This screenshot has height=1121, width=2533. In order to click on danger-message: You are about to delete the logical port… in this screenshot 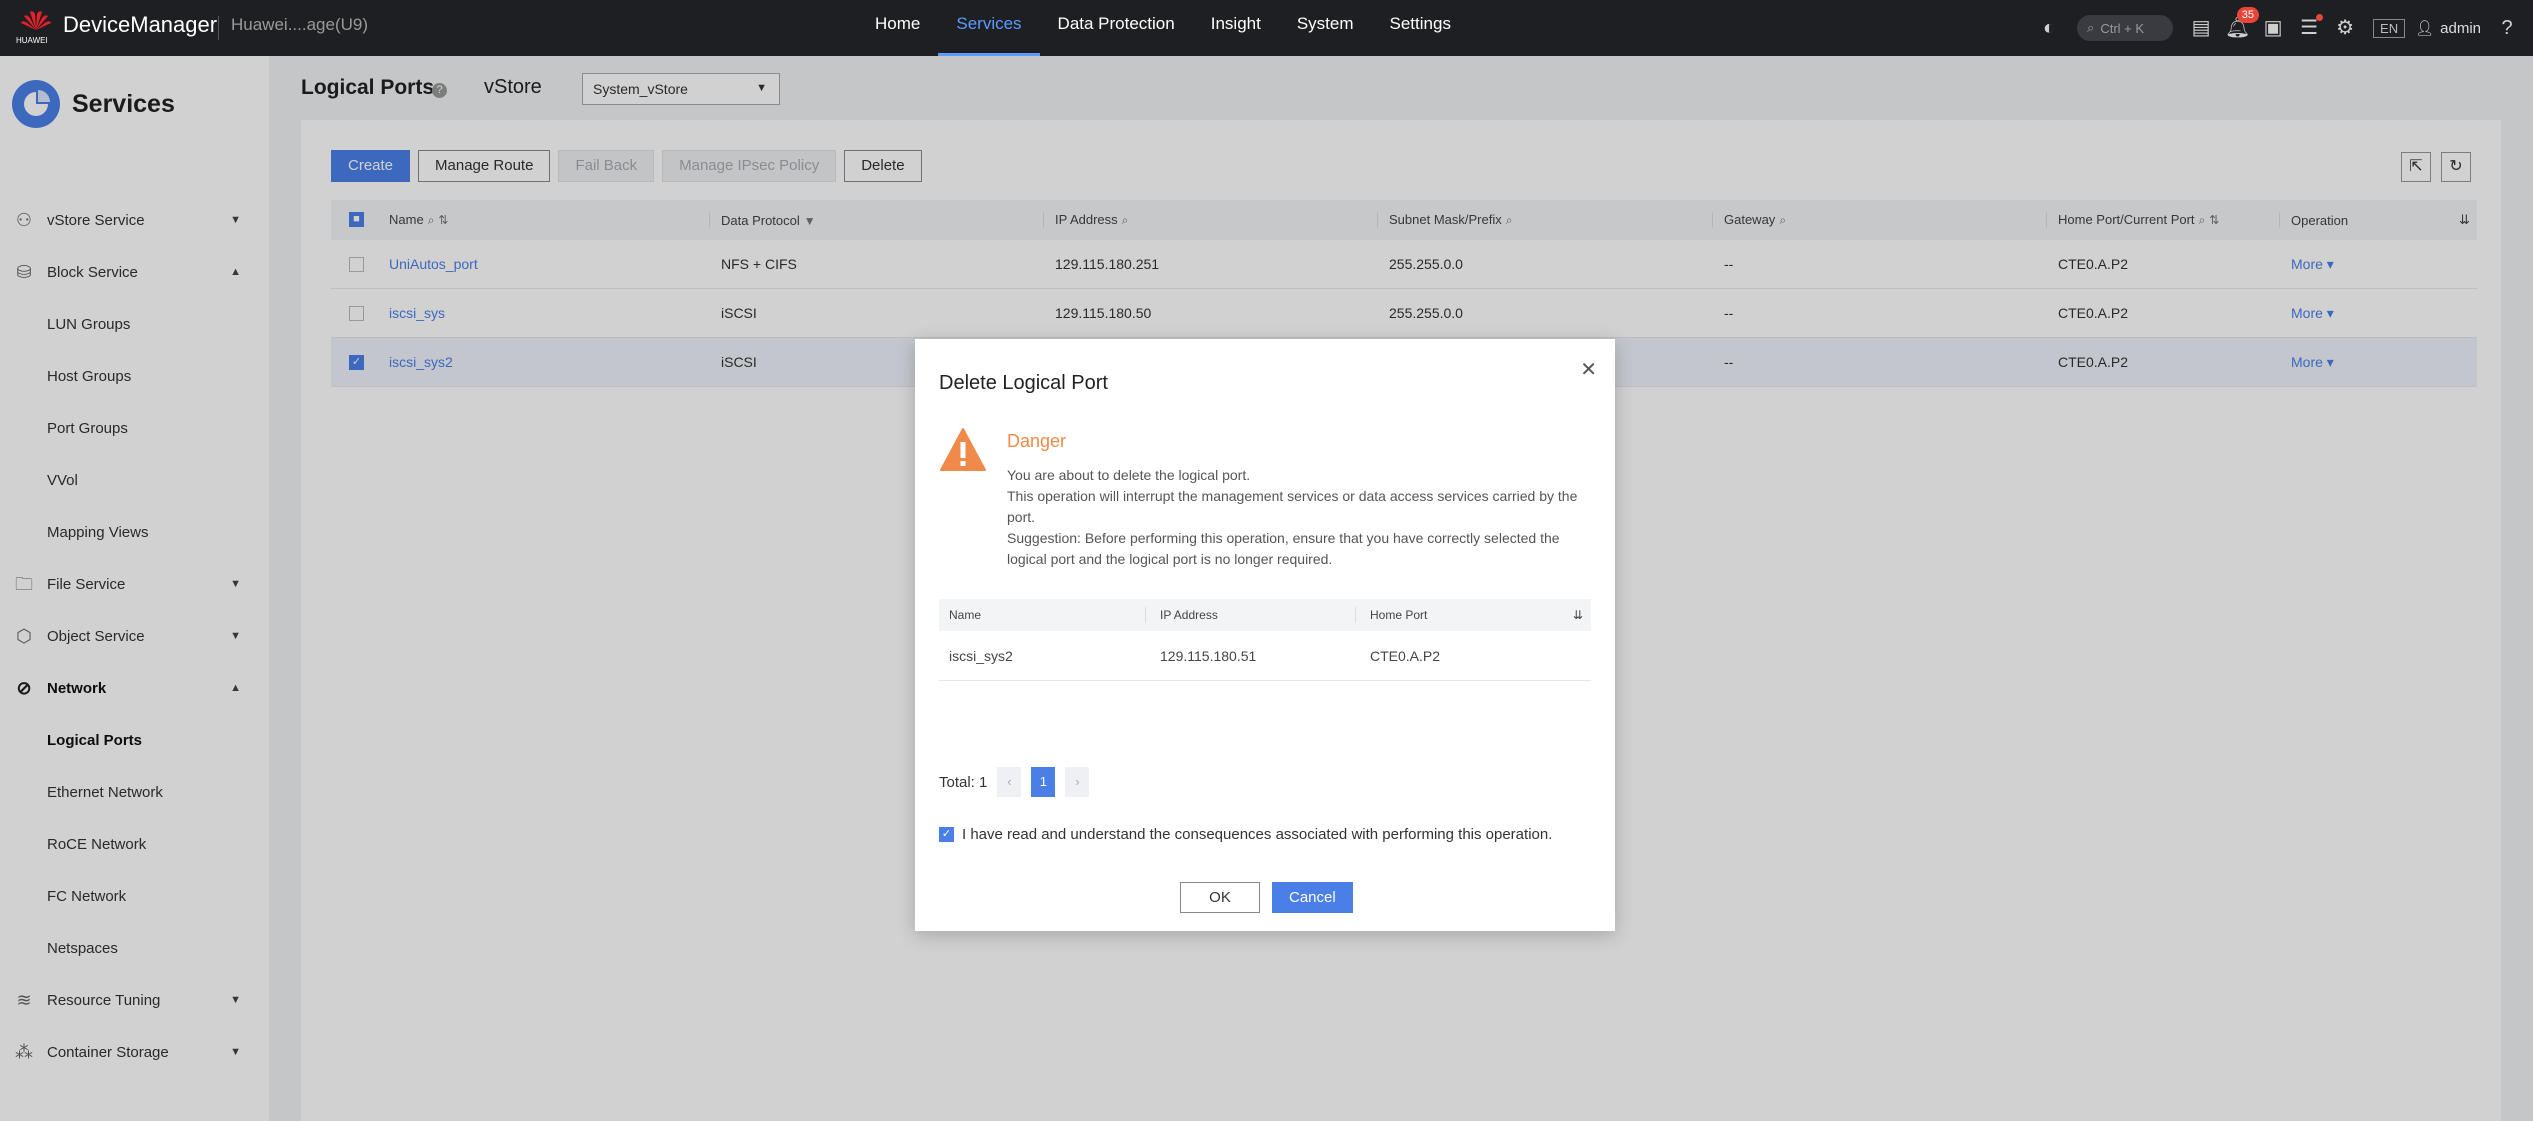, I will do `click(1301, 517)`.